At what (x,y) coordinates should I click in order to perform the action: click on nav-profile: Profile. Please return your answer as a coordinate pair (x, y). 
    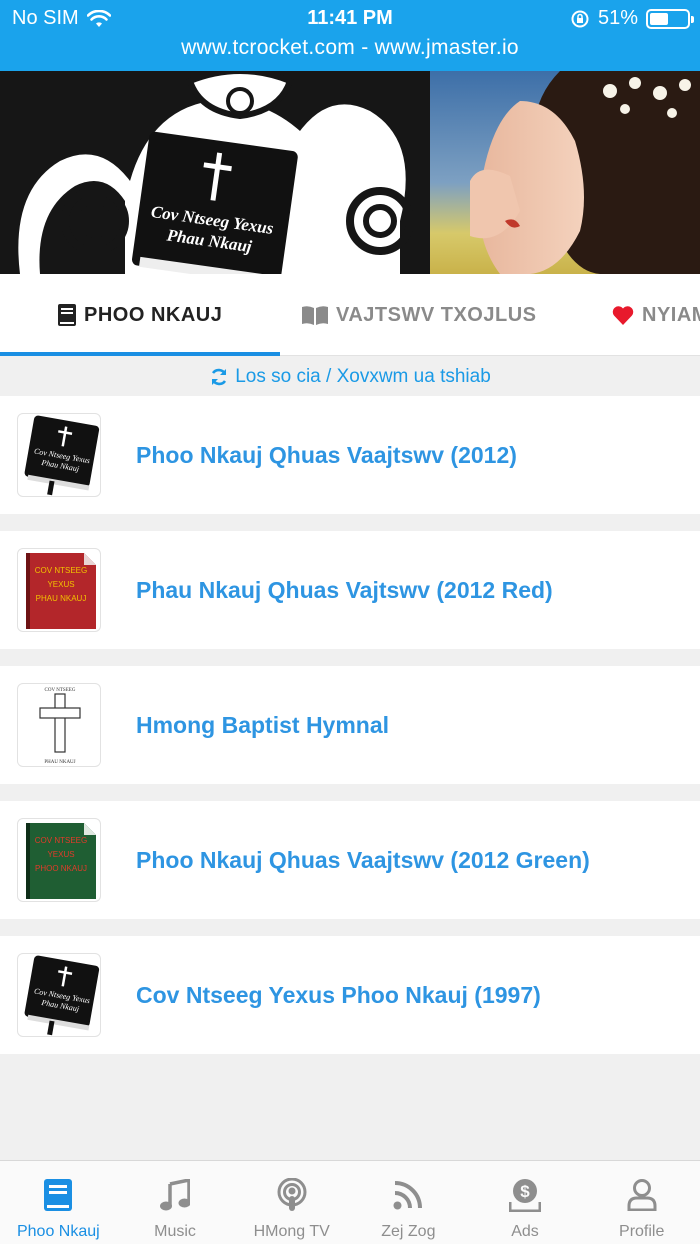
    Looking at the image, I should click on (641, 1202).